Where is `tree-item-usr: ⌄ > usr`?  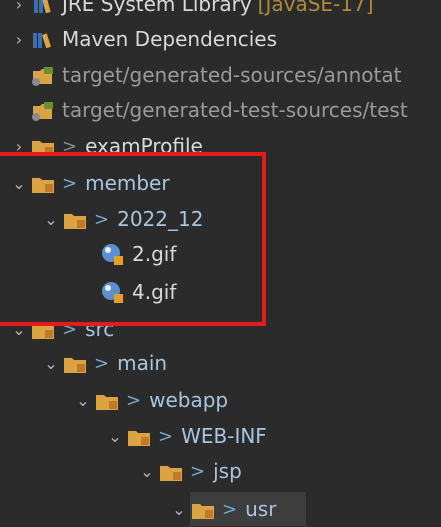 tree-item-usr: ⌄ > usr is located at coordinates (222, 509).